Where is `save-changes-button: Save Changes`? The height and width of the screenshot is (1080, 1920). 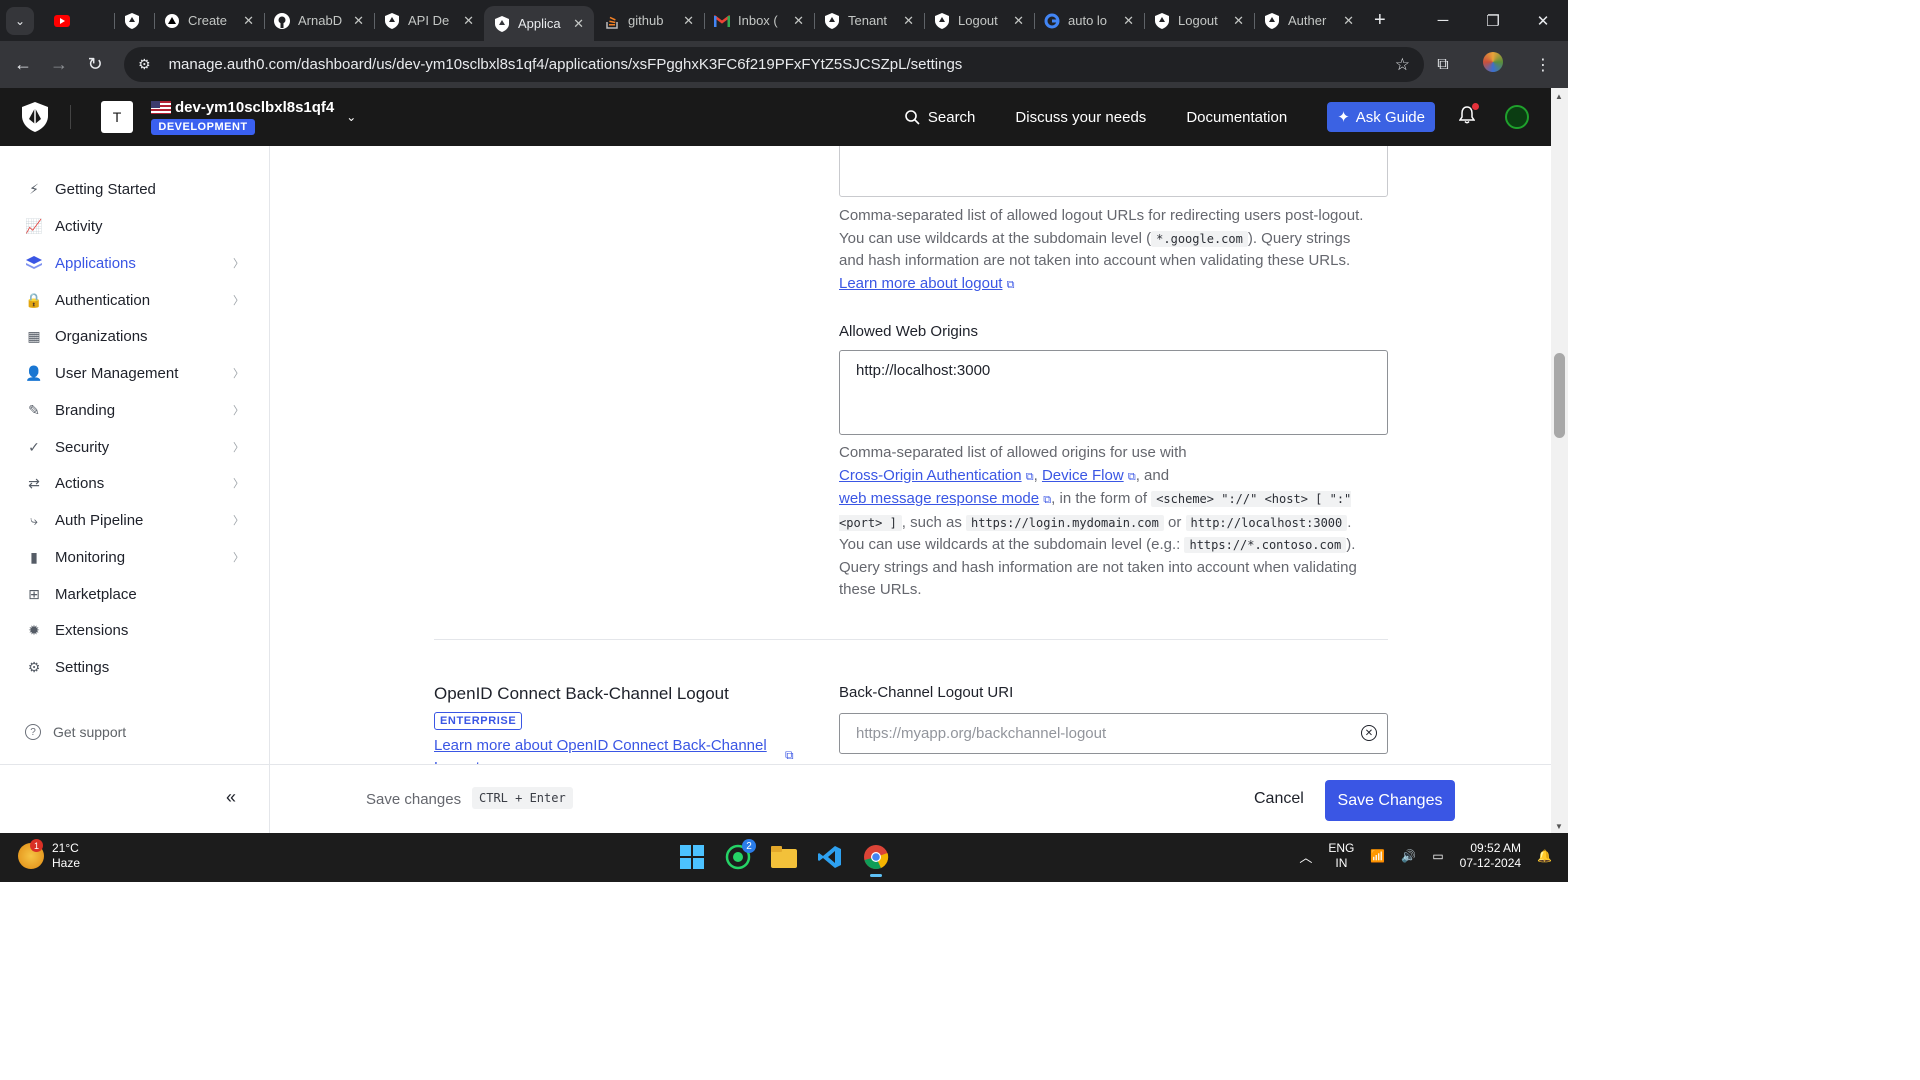 save-changes-button: Save Changes is located at coordinates (1390, 800).